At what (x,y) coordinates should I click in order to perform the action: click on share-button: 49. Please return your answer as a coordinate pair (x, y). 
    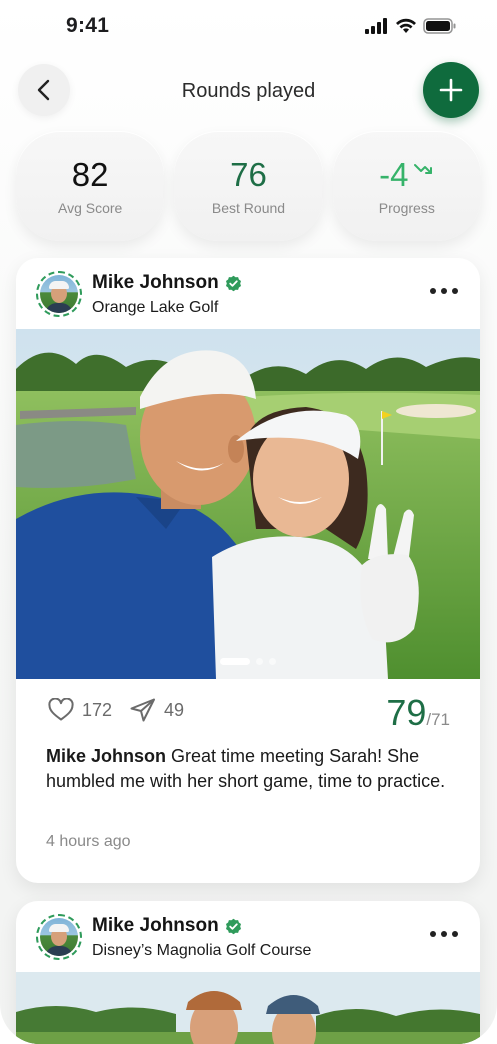
    Looking at the image, I should click on (157, 710).